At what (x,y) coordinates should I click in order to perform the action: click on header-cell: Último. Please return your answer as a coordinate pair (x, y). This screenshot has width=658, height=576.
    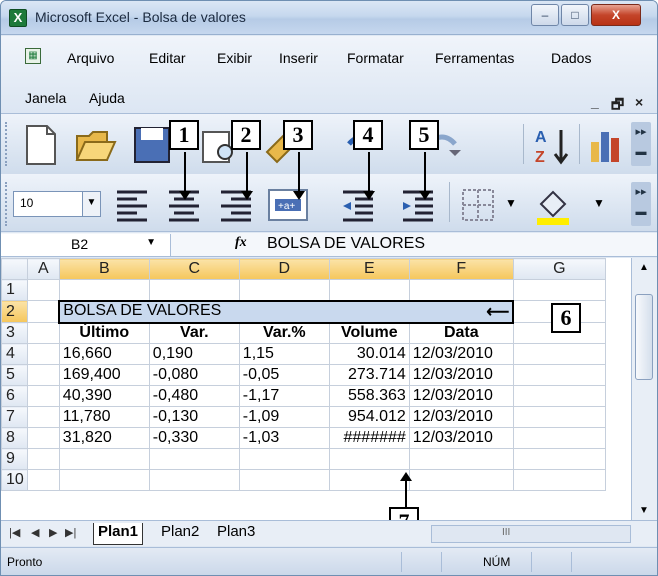
    Looking at the image, I should click on (104, 333).